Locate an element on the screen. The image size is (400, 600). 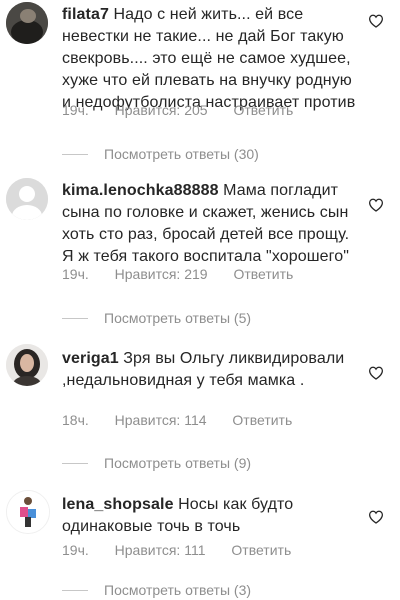
username: veriga1 is located at coordinates (90, 358).